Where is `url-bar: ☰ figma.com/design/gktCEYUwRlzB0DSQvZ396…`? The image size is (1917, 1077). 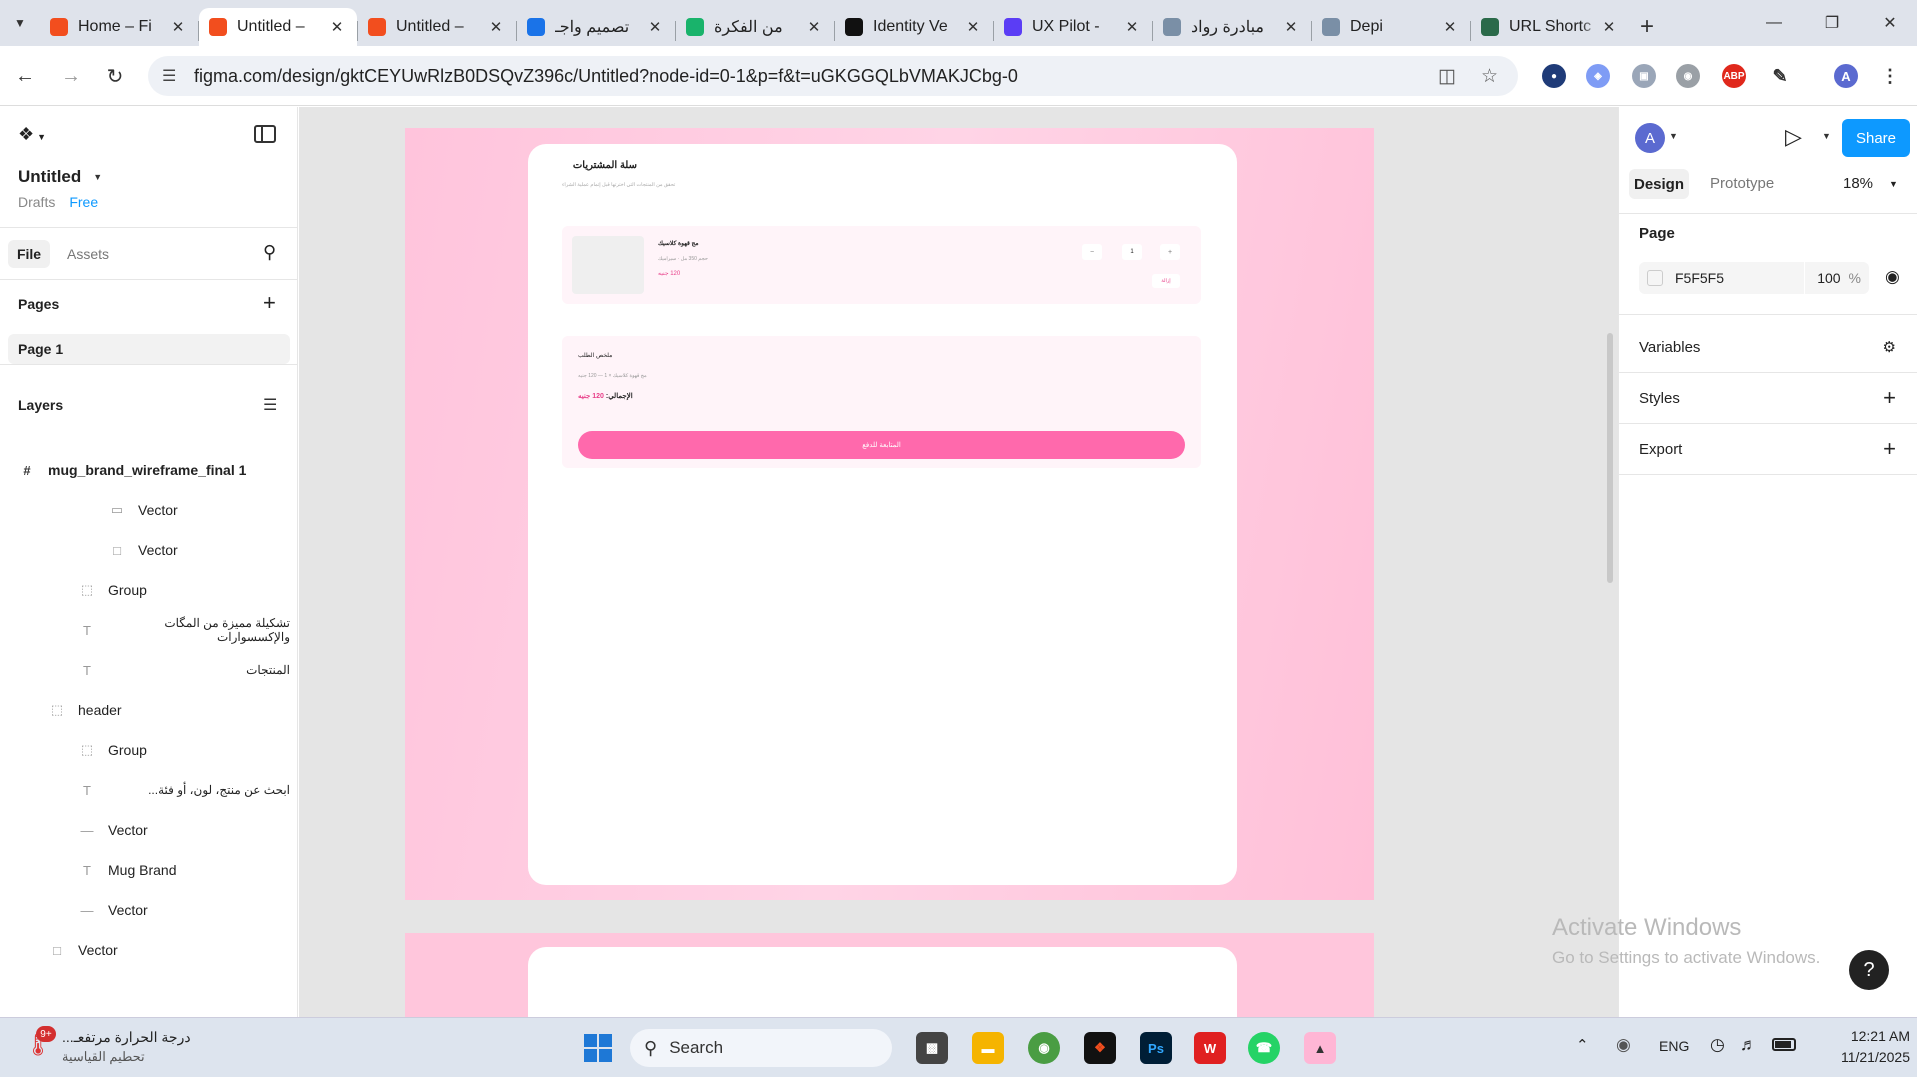
url-bar: ☰ figma.com/design/gktCEYUwRlzB0DSQvZ396… is located at coordinates (833, 76).